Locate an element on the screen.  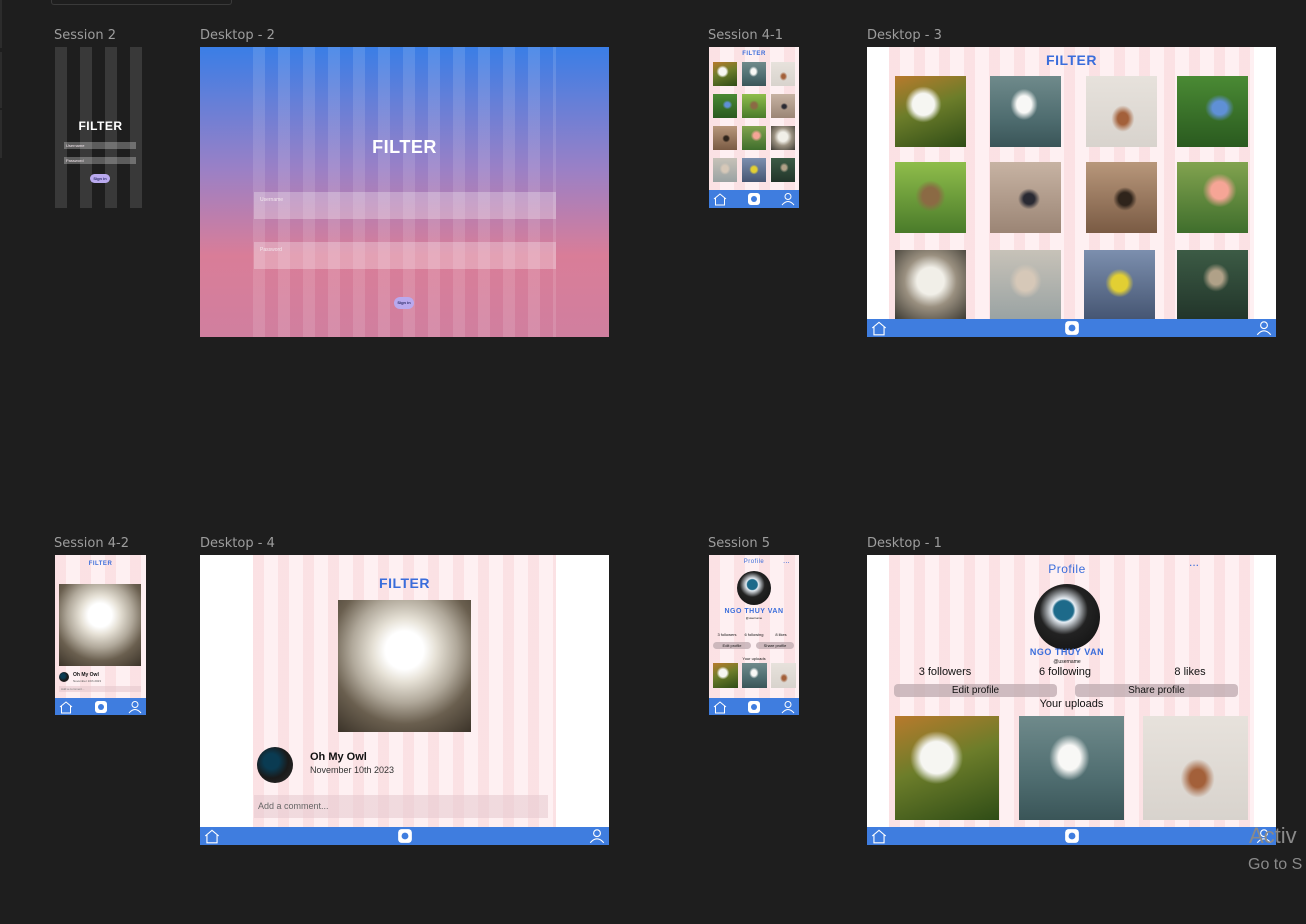
frame-label-session2: Session 2 is located at coordinates (85, 36).